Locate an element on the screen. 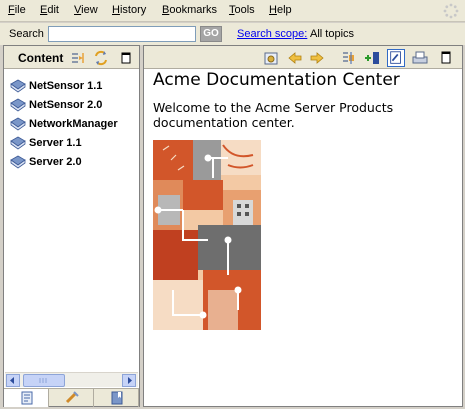  menu-file: File is located at coordinates (17, 10).